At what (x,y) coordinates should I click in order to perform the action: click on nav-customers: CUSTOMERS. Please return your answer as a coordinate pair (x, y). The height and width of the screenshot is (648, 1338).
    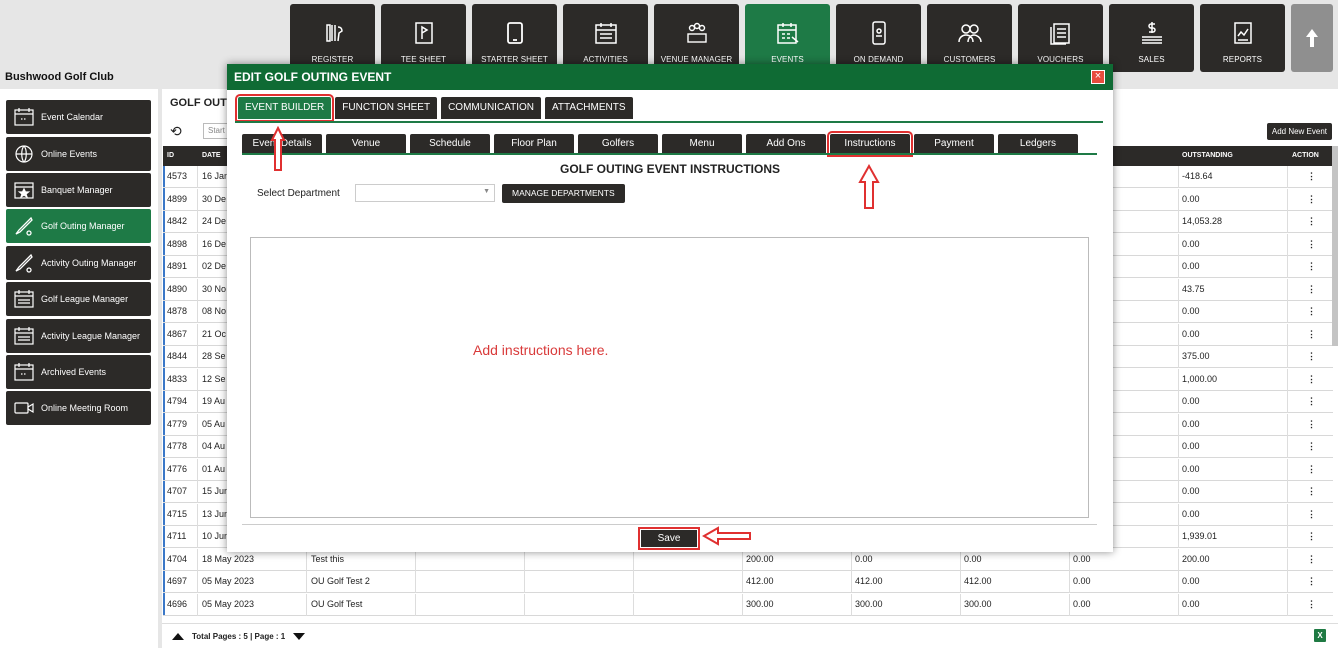
    Looking at the image, I should click on (969, 38).